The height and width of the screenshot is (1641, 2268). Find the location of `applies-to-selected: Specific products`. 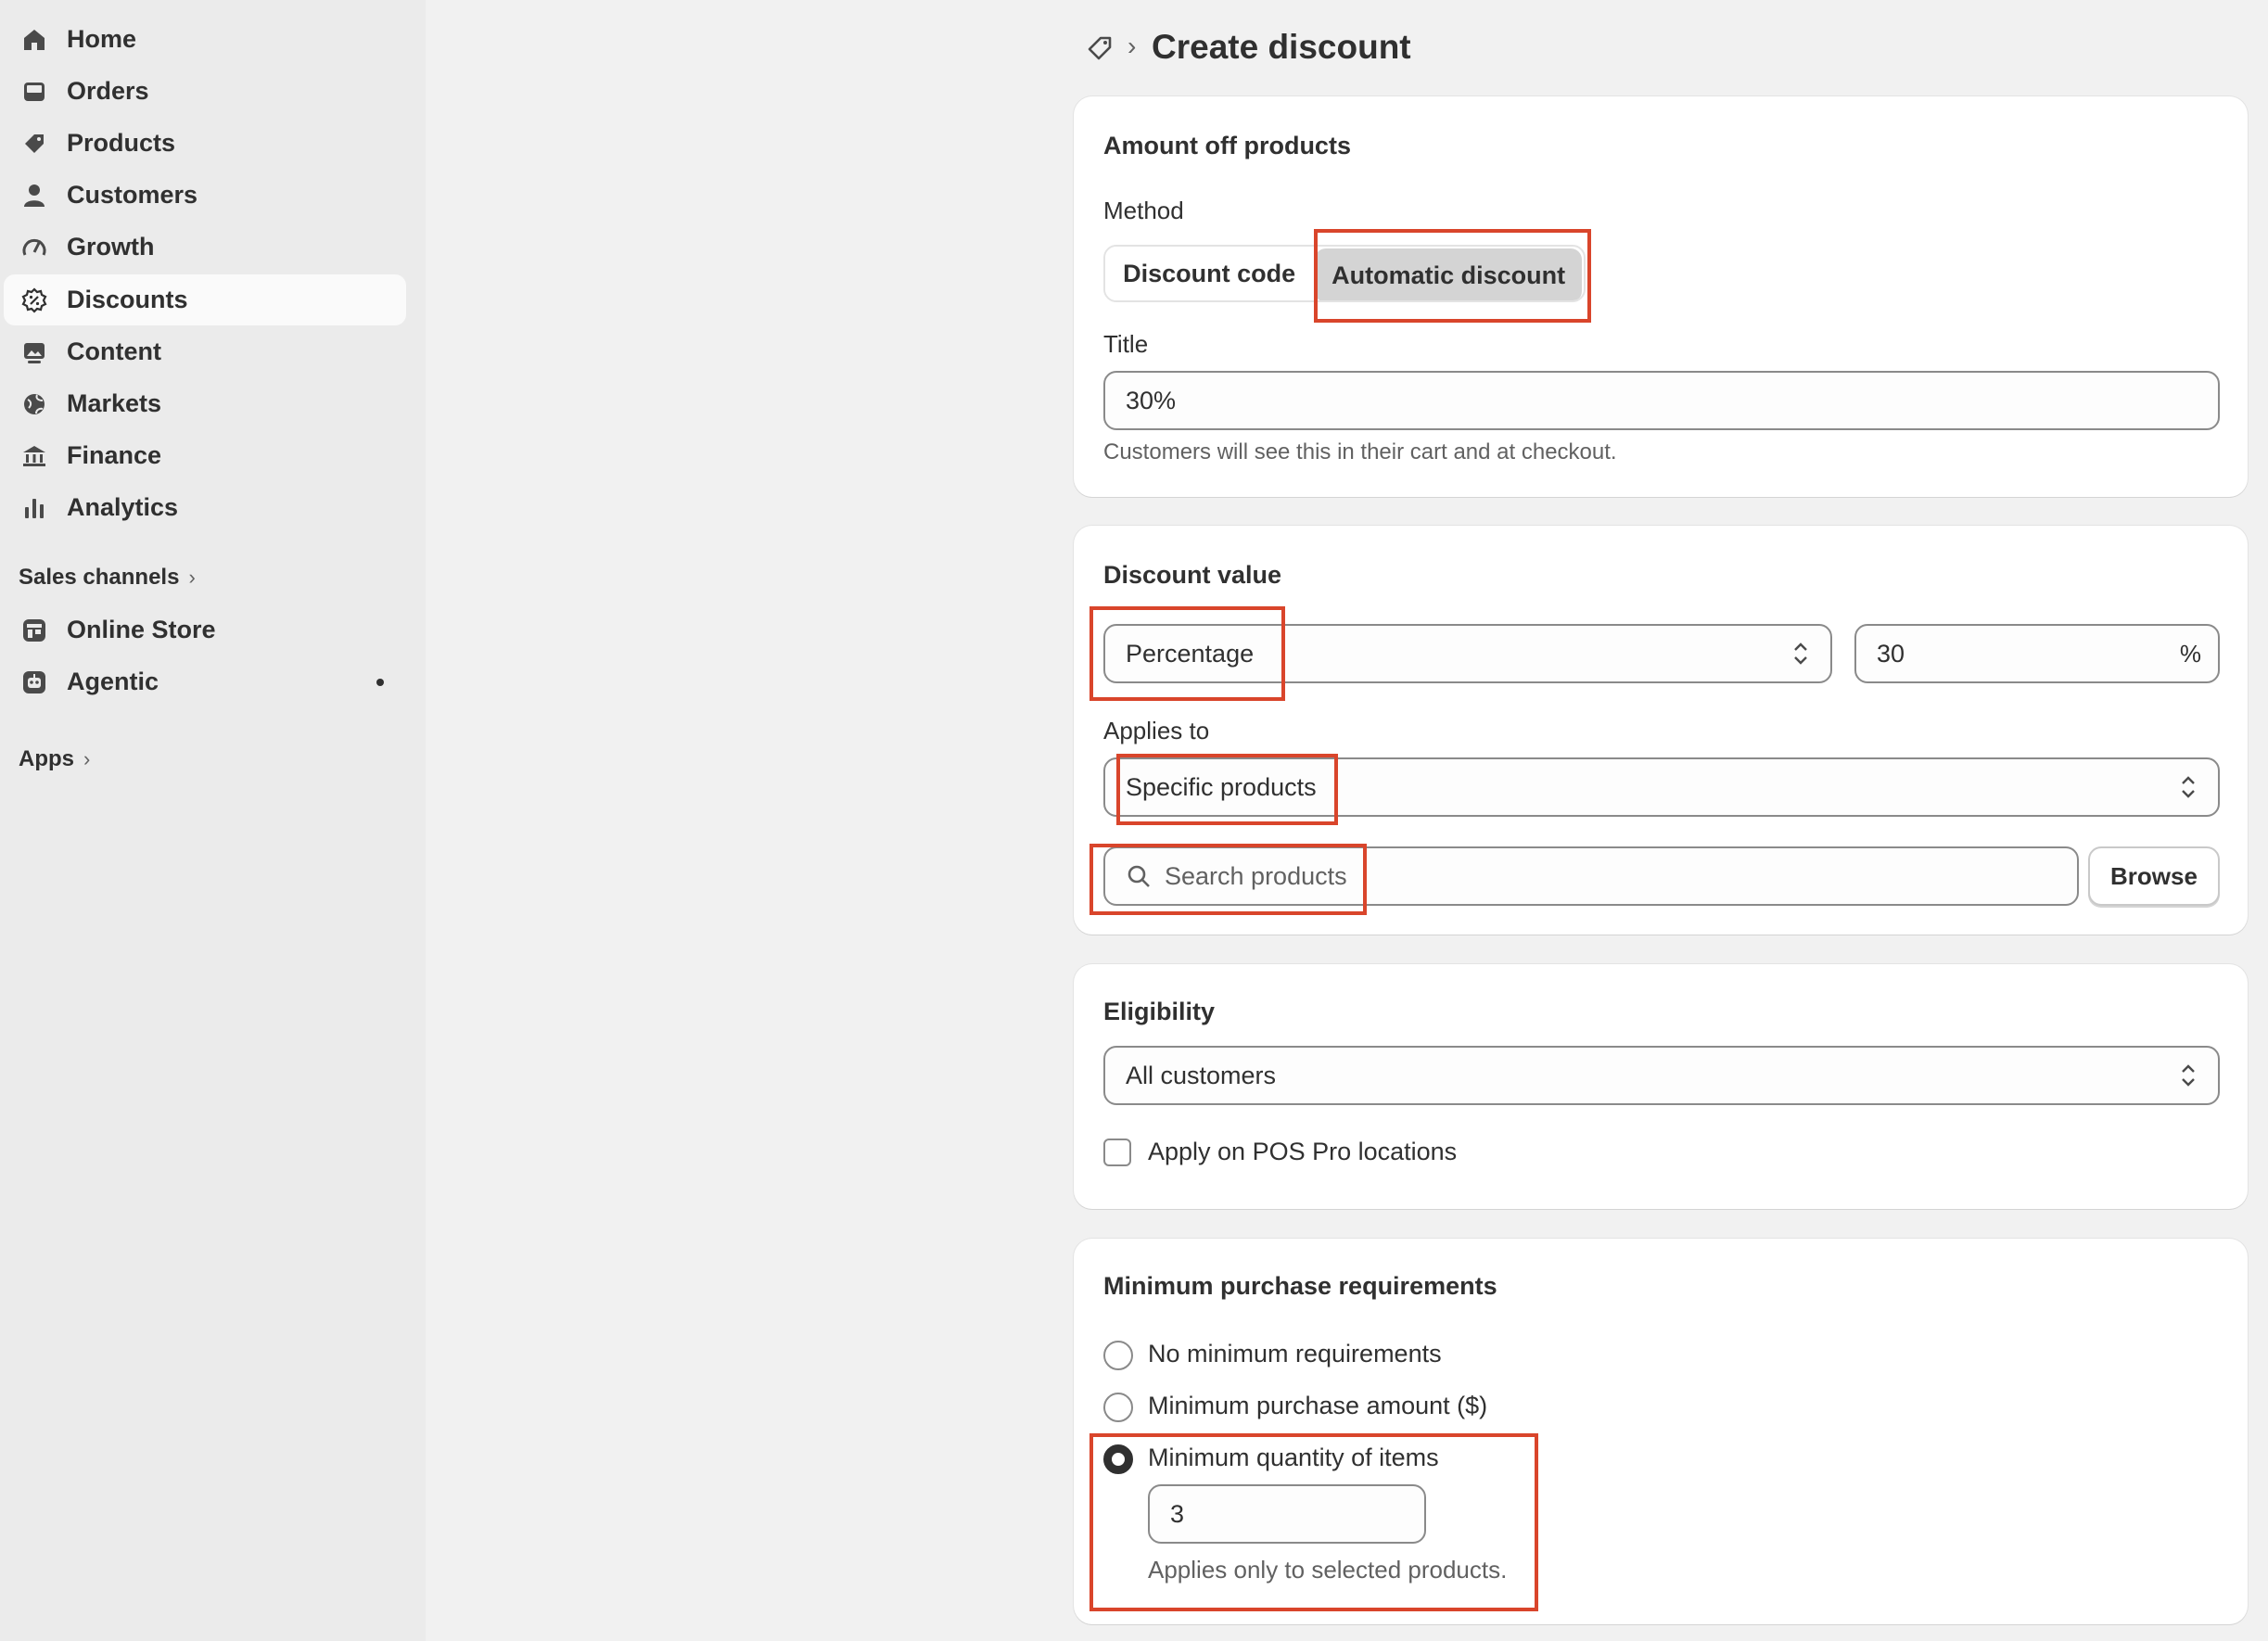

applies-to-selected: Specific products is located at coordinates (1221, 786).